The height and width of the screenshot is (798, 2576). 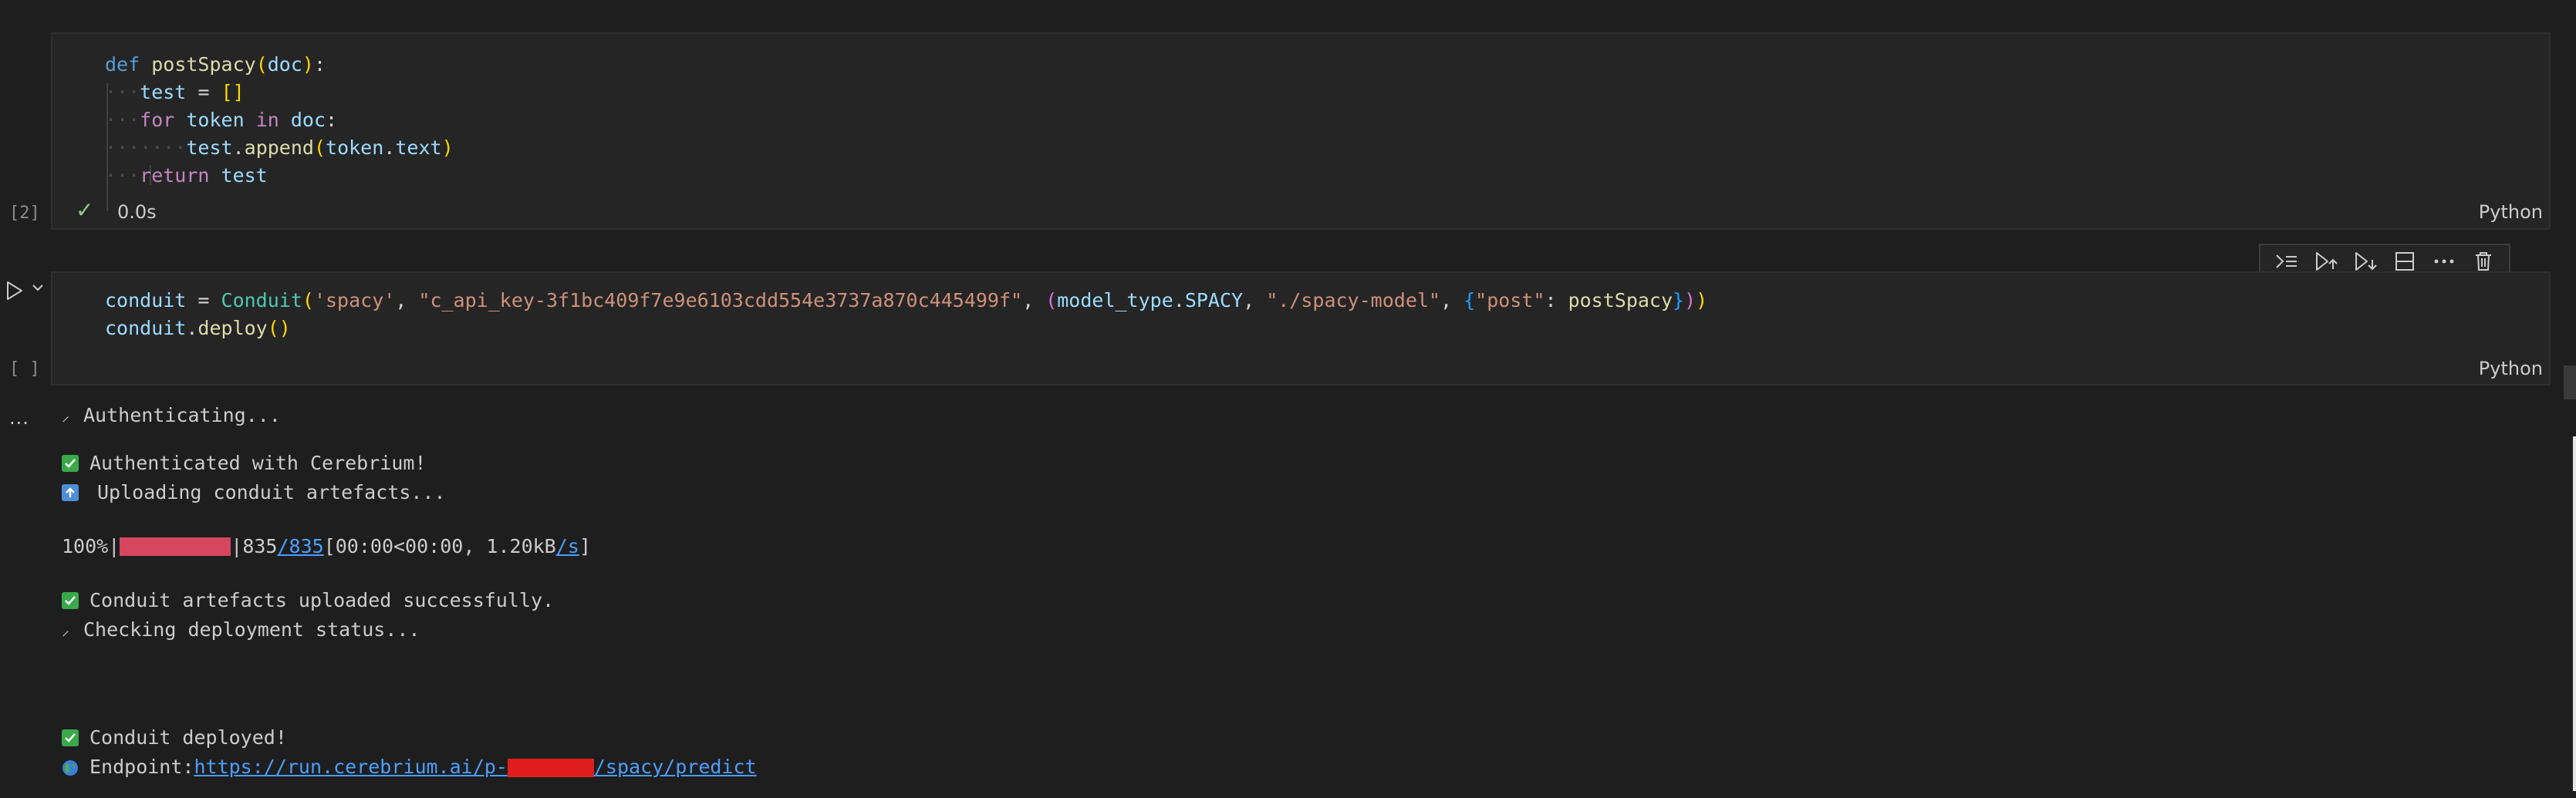 I want to click on list-literal: [], so click(x=233, y=92).